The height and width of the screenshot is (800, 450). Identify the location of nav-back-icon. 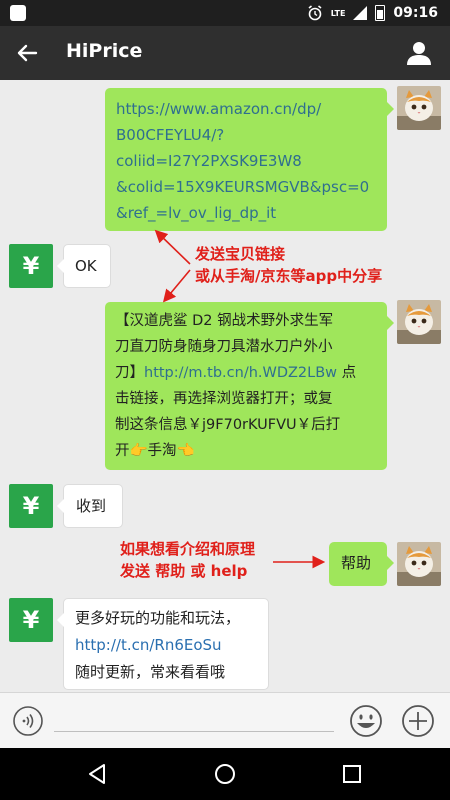
(98, 774).